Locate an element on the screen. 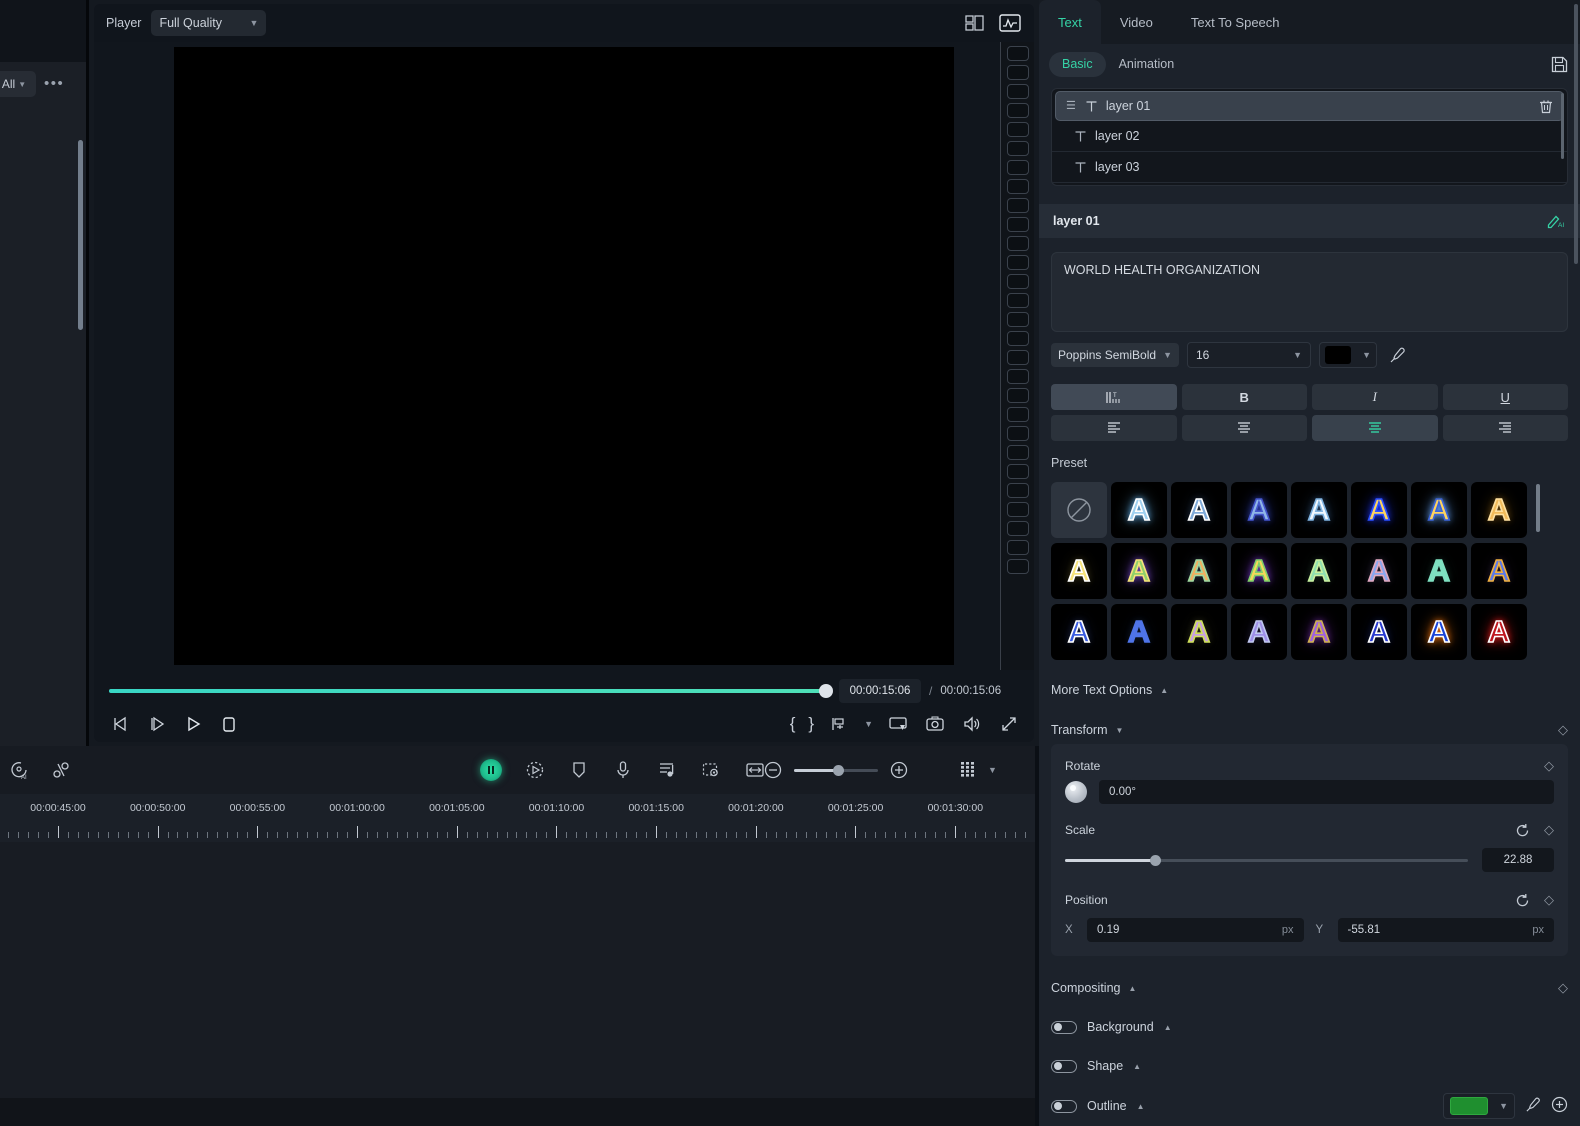 Image resolution: width=1580 pixels, height=1126 pixels. text-content-input: WORLD HEALTH ORGANIZATION is located at coordinates (1309, 292).